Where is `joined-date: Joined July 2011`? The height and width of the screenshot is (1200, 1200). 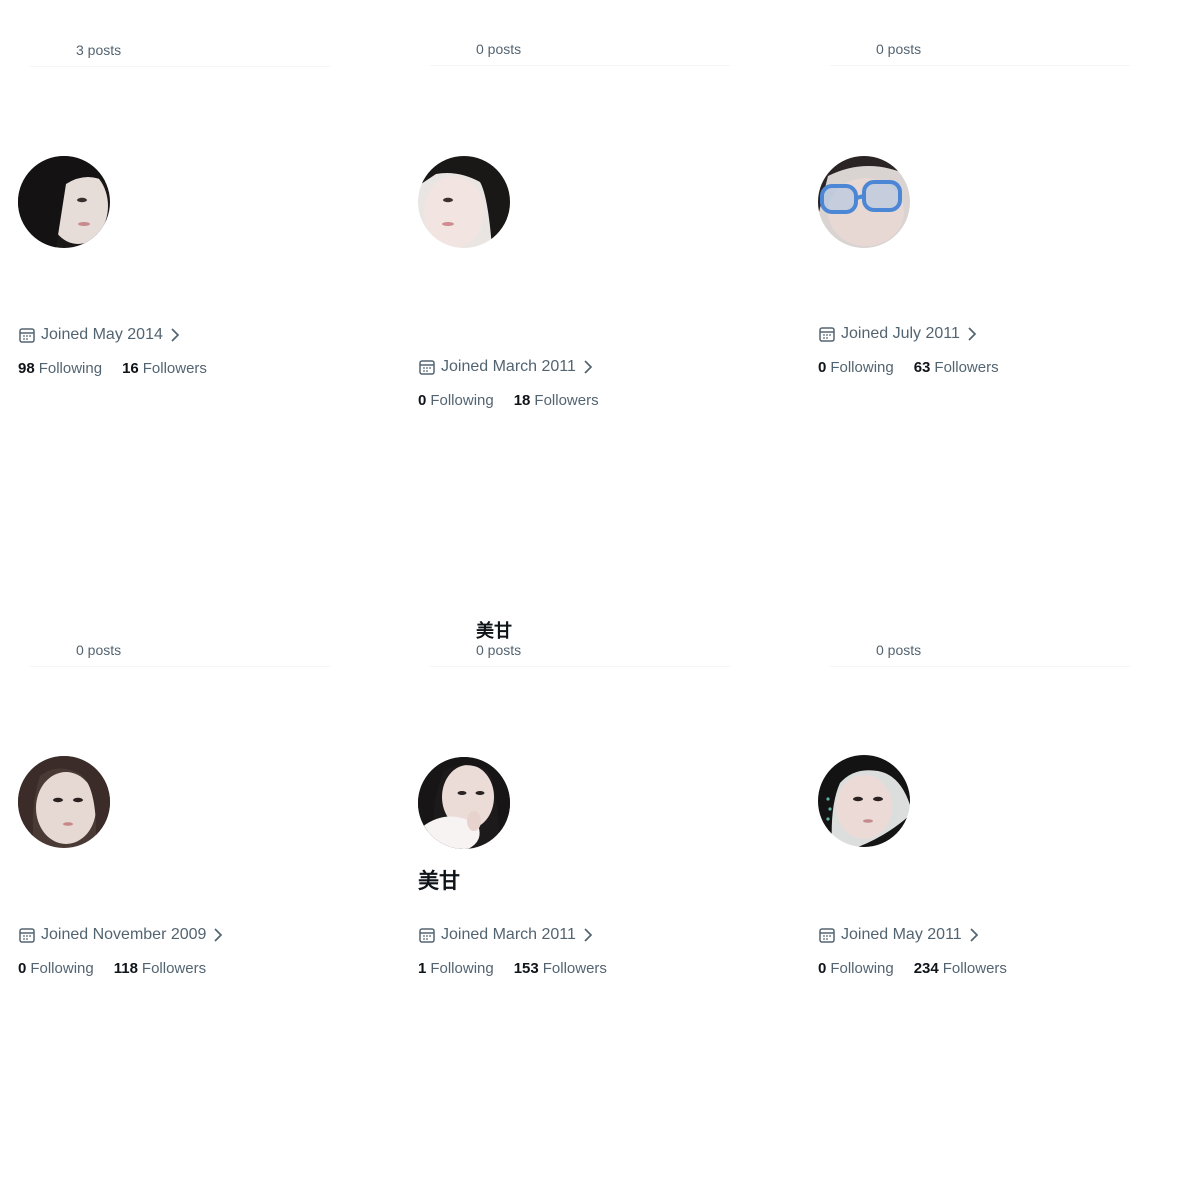 joined-date: Joined July 2011 is located at coordinates (898, 334).